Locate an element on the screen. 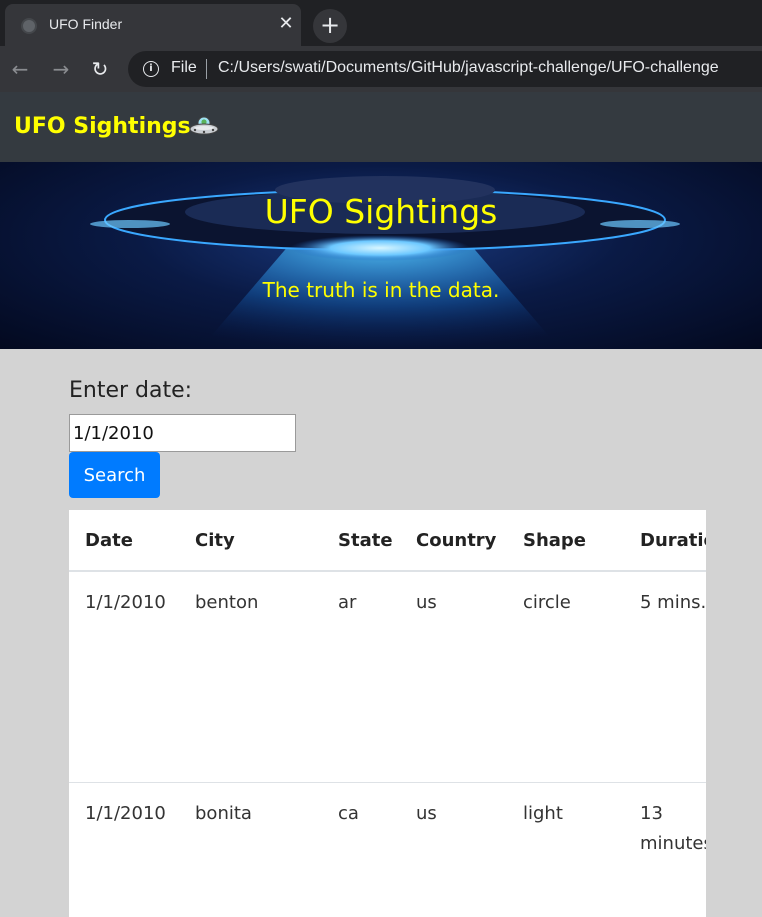 Image resolution: width=762 pixels, height=917 pixels. new-tab-icon: + is located at coordinates (330, 26).